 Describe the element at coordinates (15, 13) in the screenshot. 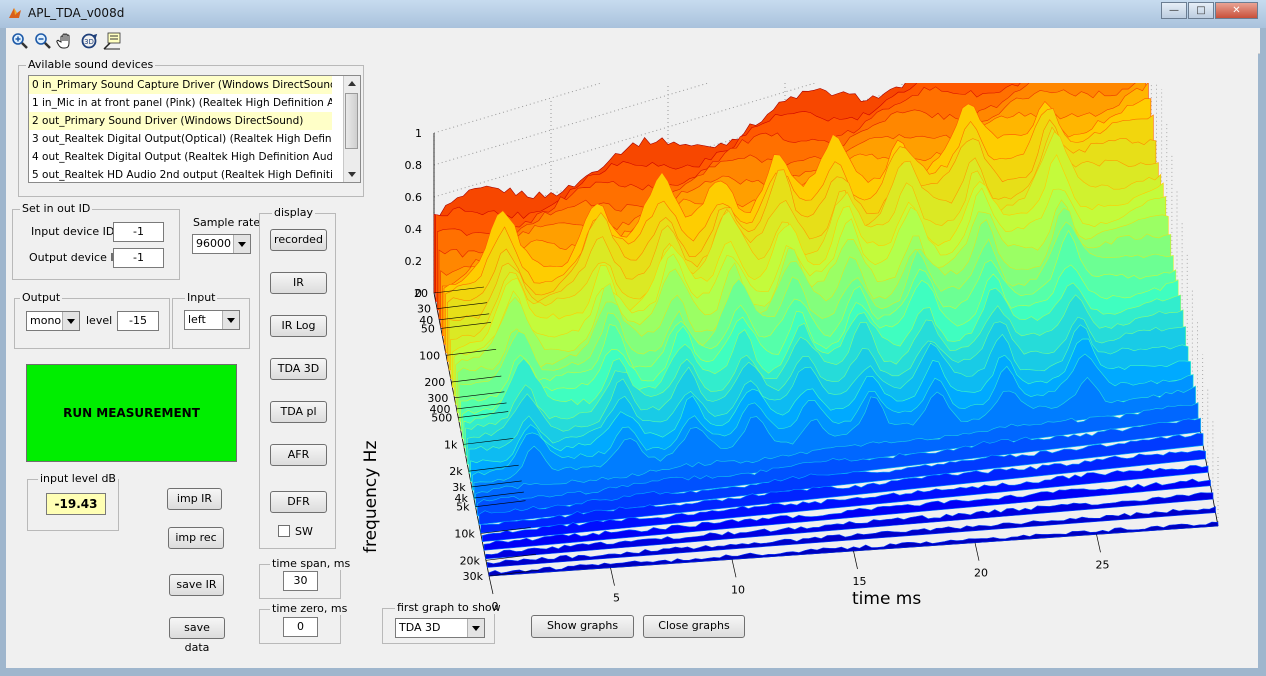

I see `matlab-logo-icon` at that location.